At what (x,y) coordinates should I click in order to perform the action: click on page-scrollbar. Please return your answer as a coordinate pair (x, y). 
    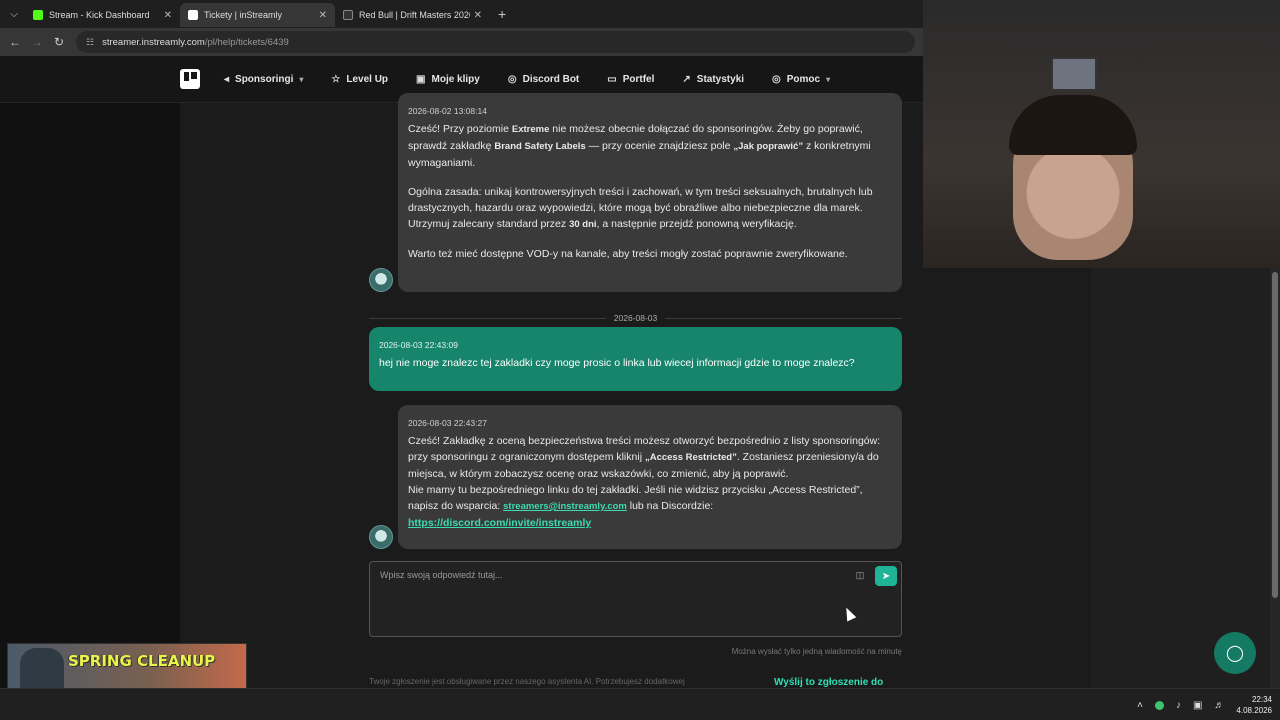
    Looking at the image, I should click on (1275, 478).